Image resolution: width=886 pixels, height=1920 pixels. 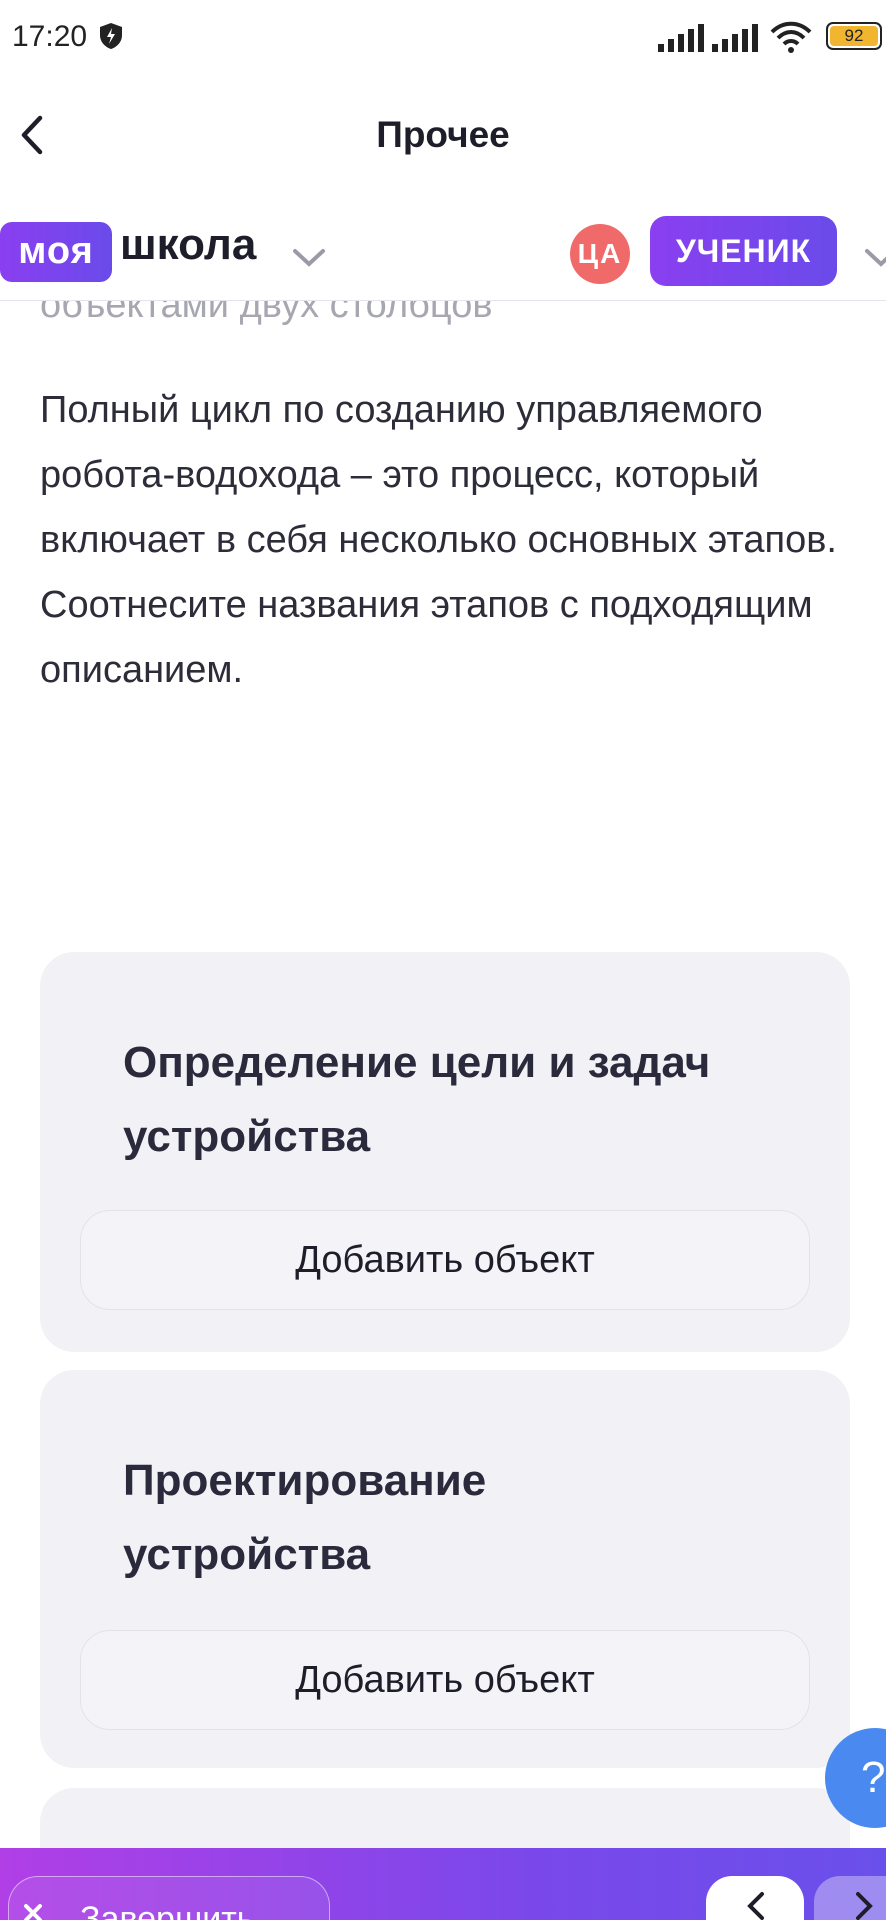 What do you see at coordinates (188, 245) in the screenshot?
I see `logo-shkola: школа` at bounding box center [188, 245].